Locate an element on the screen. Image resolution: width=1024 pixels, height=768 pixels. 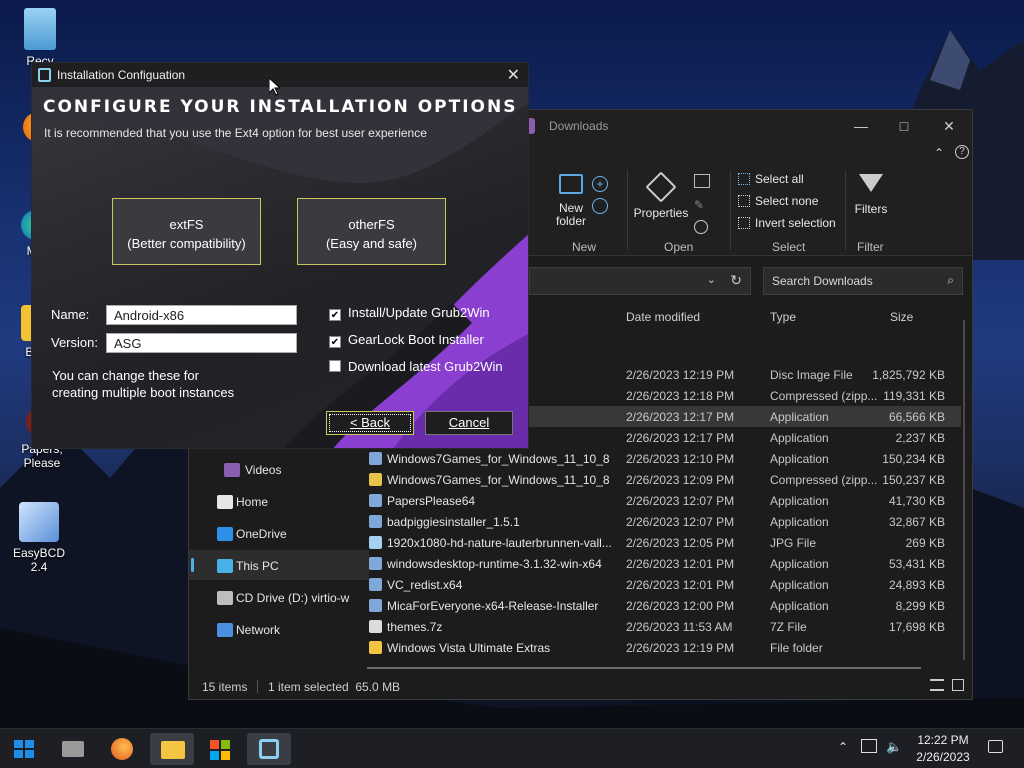
extfs-option-button: extFS (Better compatibility) is located at coordinates (186, 231).